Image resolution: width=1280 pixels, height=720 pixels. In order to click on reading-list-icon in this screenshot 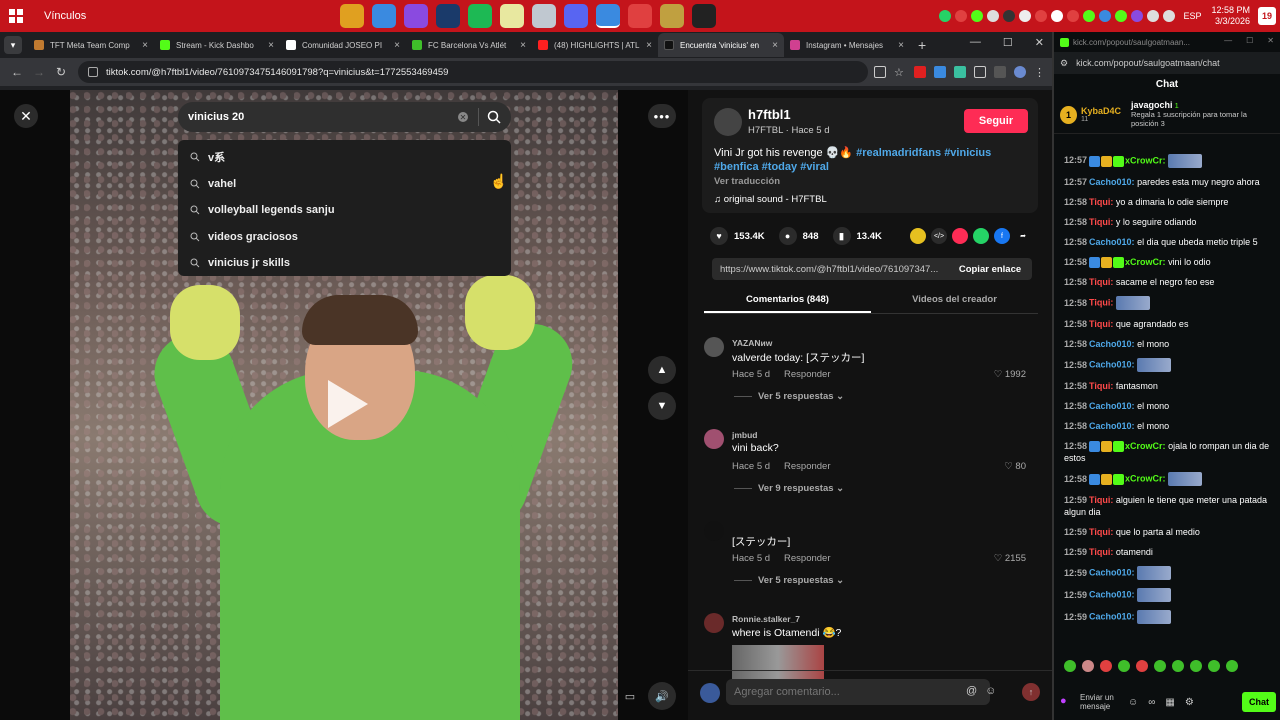, I will do `click(1000, 72)`.